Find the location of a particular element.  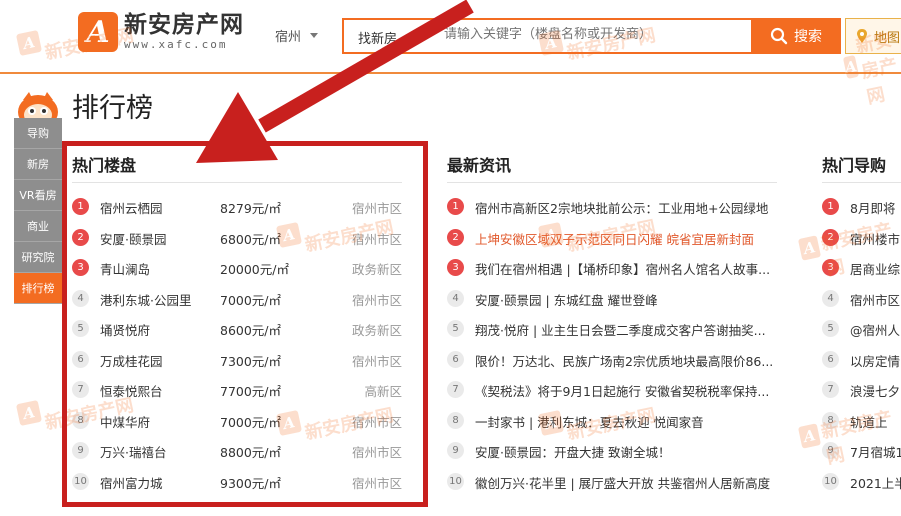

list-item: 9 安厦·颐景园：开盘大捷 致谢全城！ is located at coordinates (617, 450).